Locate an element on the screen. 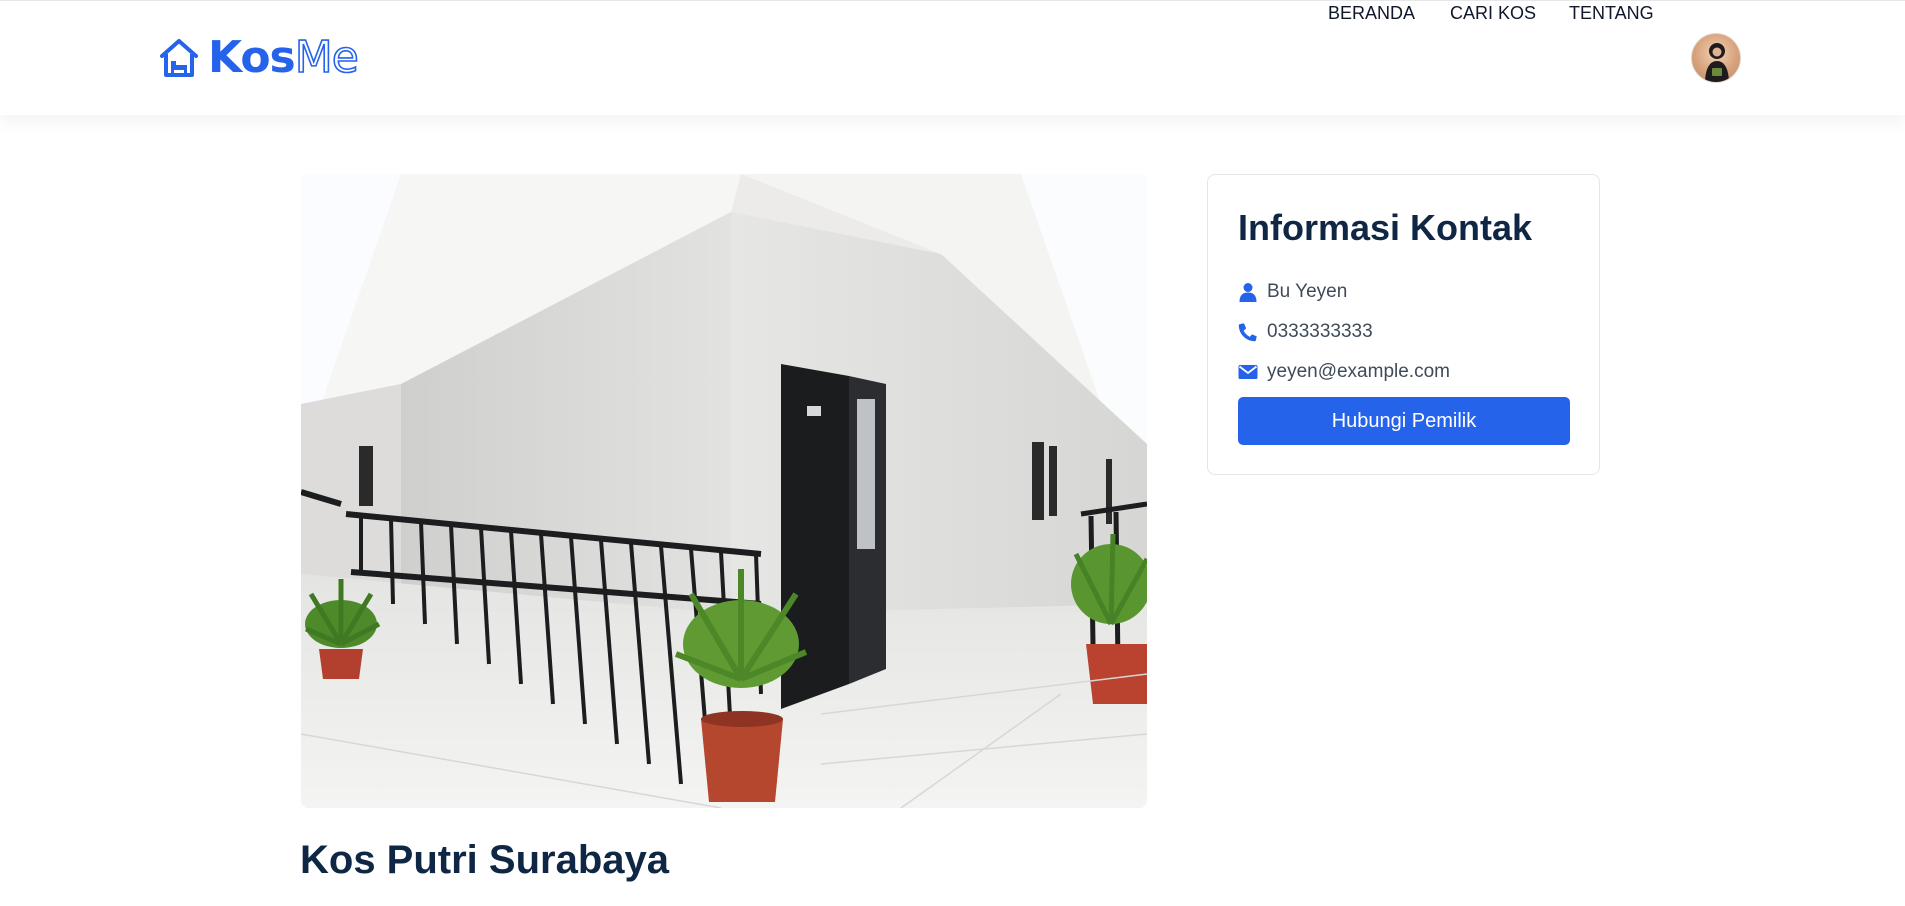 The width and height of the screenshot is (1905, 906). site-logo: KosMe is located at coordinates (259, 57).